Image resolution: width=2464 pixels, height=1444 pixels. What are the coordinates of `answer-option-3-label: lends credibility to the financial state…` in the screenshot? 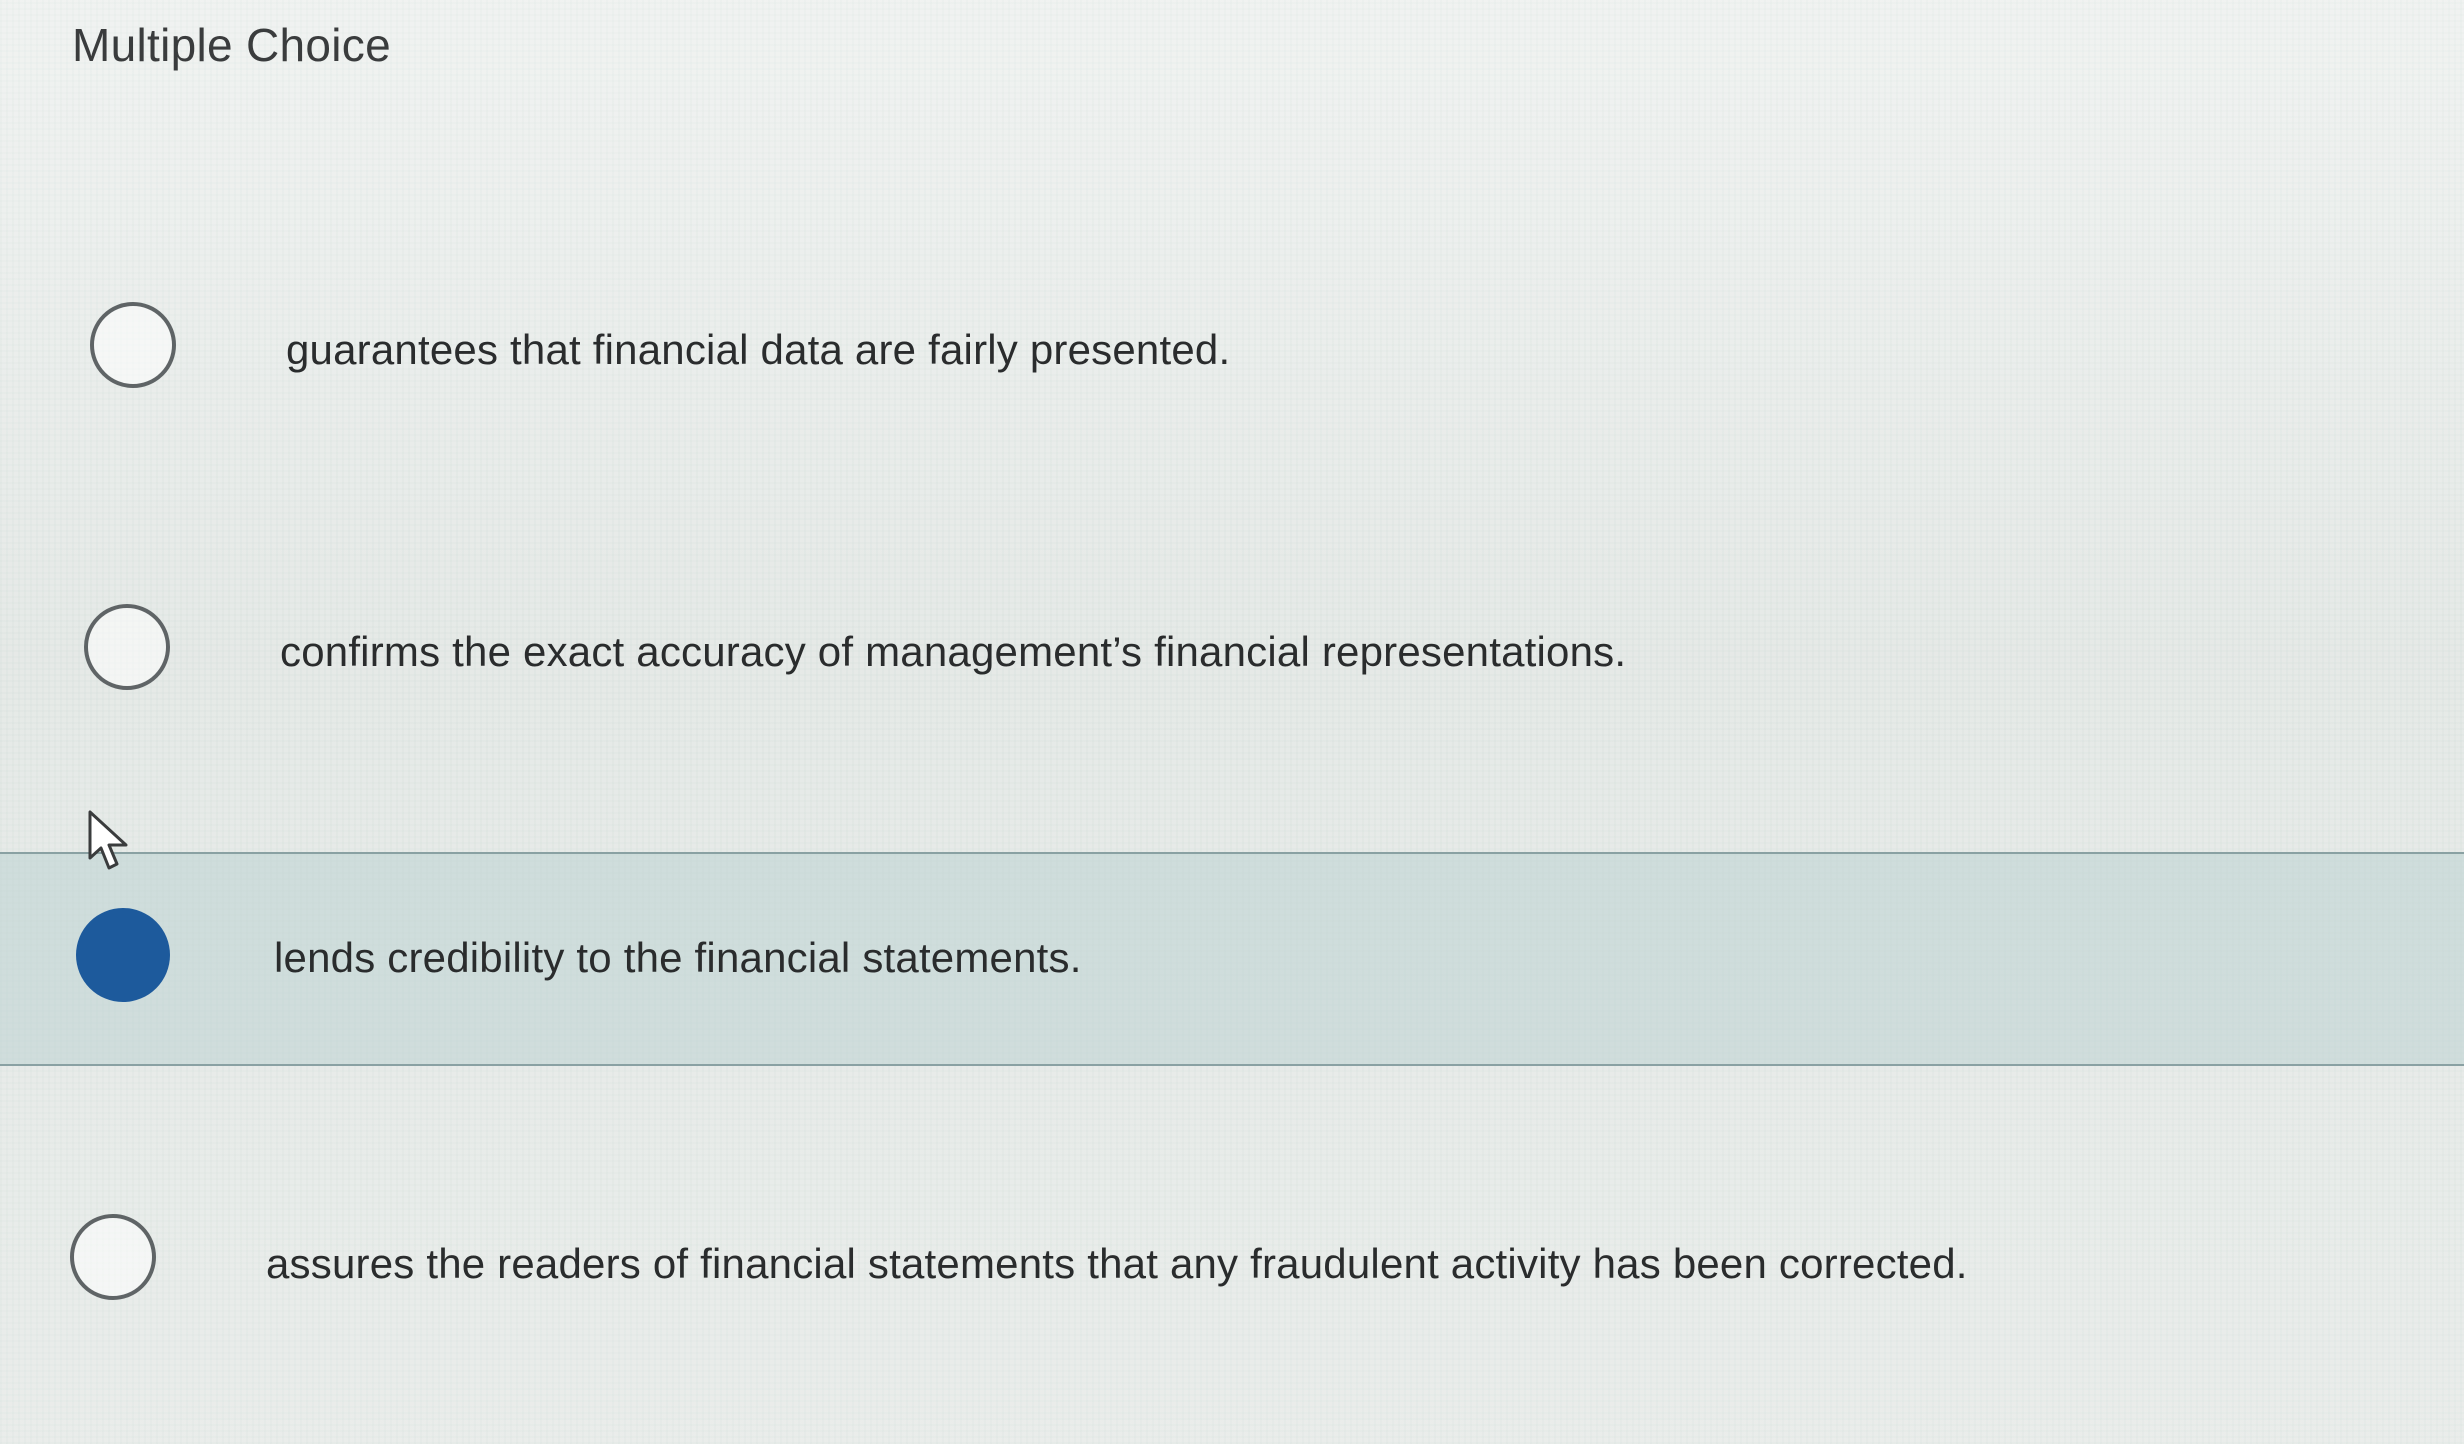 It's located at (678, 958).